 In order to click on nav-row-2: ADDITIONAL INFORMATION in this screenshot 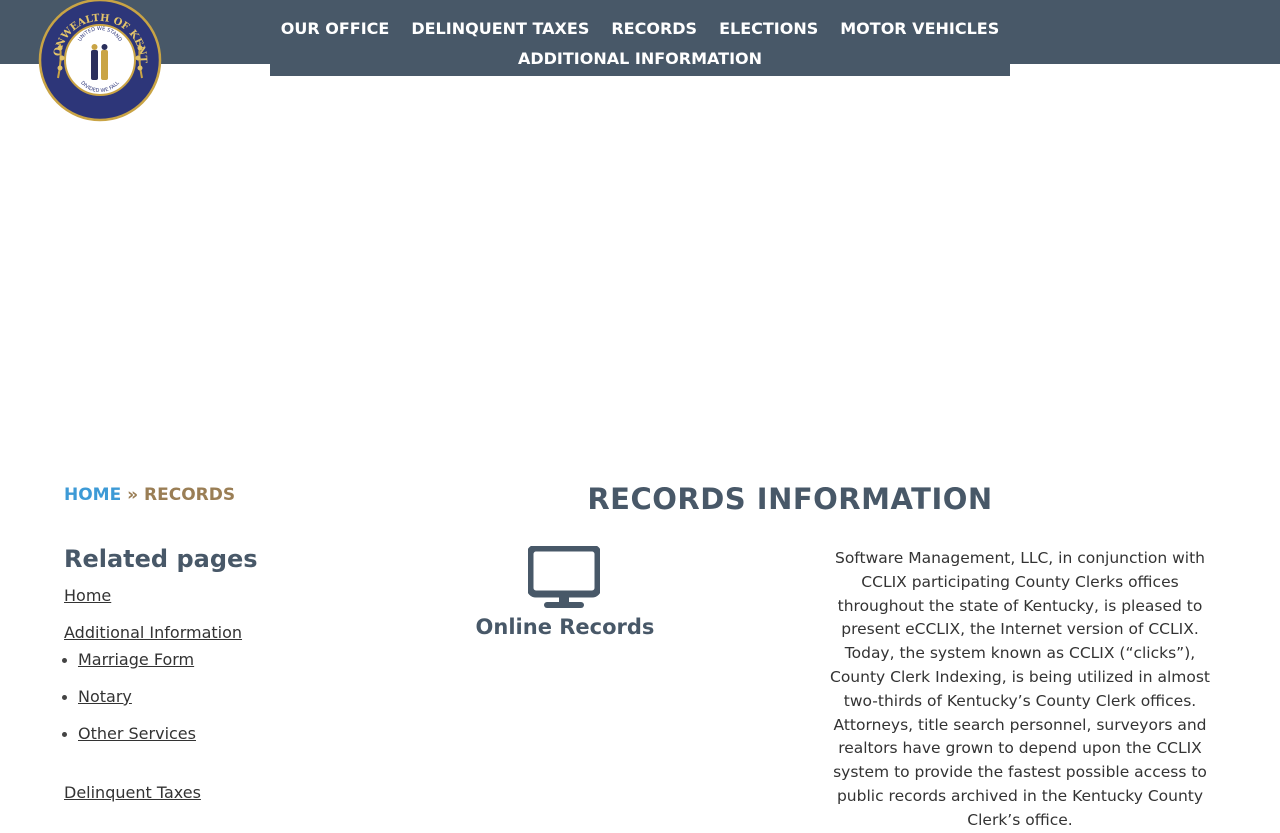, I will do `click(640, 58)`.